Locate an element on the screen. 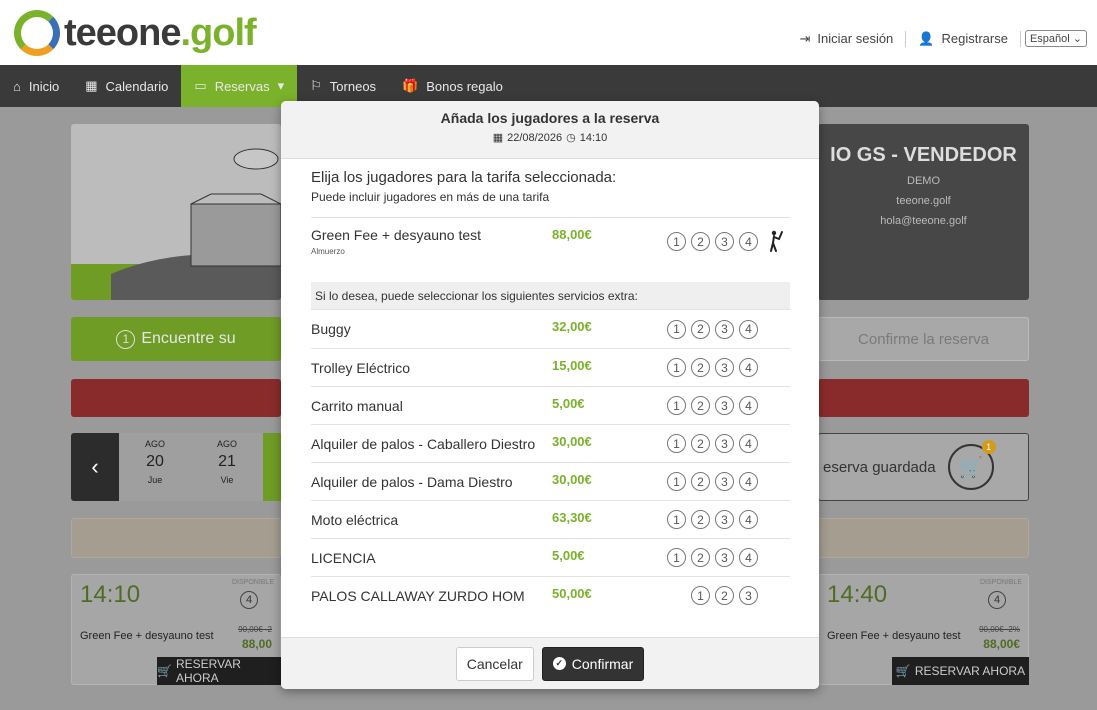 This screenshot has height=710, width=1097. account-actions: ⇥ Iniciar sesión 👤 Registrarse Español ⌄ is located at coordinates (937, 38).